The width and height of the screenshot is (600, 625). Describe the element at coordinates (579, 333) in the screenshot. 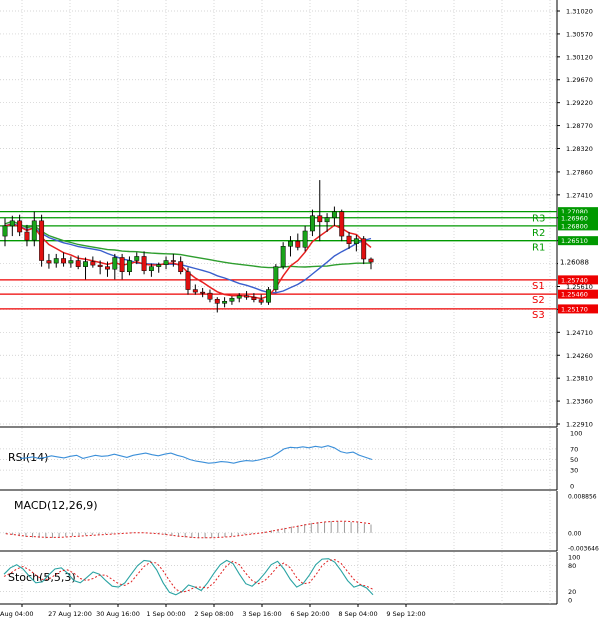

I see `y-tick-label: 1.24710` at that location.